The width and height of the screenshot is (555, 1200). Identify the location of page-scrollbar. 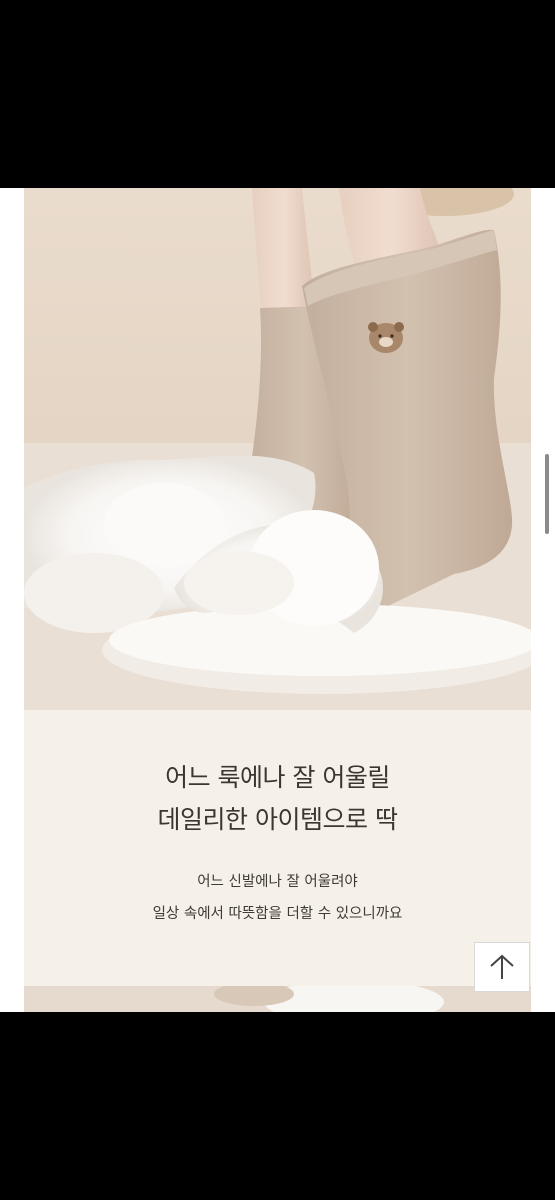
(547, 494).